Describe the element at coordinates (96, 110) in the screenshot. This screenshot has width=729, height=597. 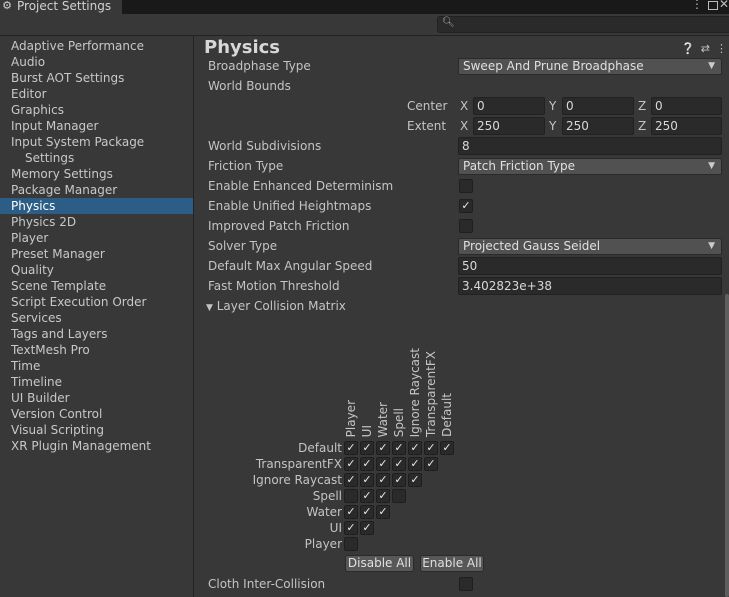
I see `sidebar-item-graphics: Graphics` at that location.